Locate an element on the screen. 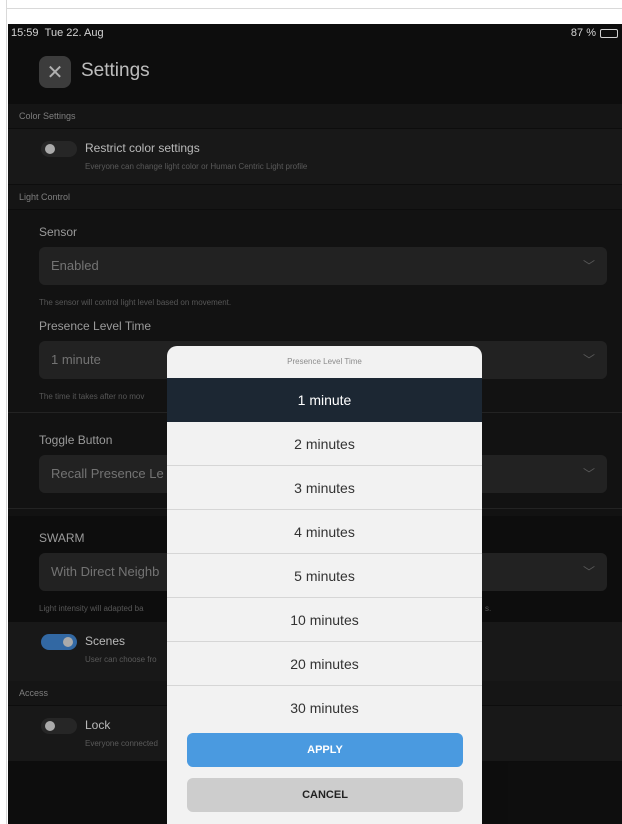 The image size is (622, 824). picker-title: Presence Level Time is located at coordinates (324, 361).